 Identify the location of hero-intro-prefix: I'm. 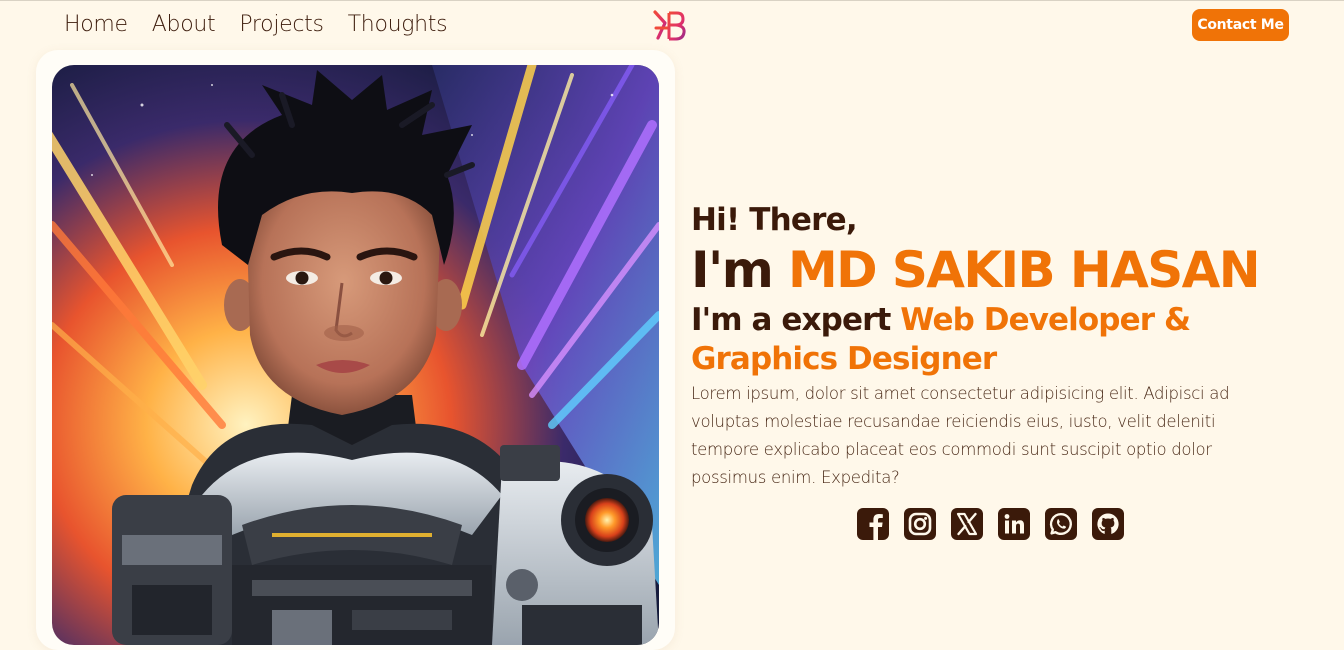
(732, 270).